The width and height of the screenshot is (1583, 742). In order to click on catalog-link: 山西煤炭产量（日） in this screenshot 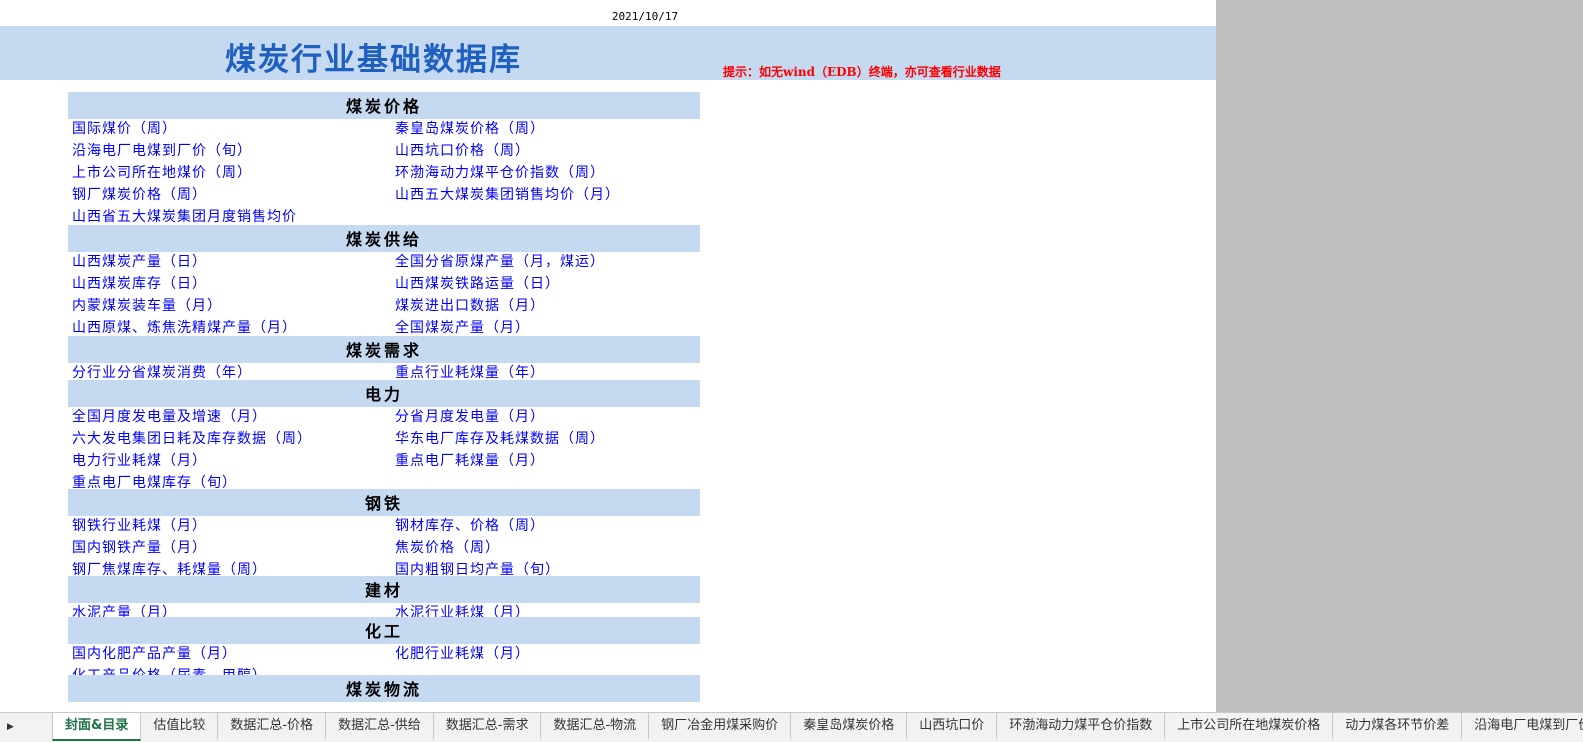, I will do `click(139, 262)`.